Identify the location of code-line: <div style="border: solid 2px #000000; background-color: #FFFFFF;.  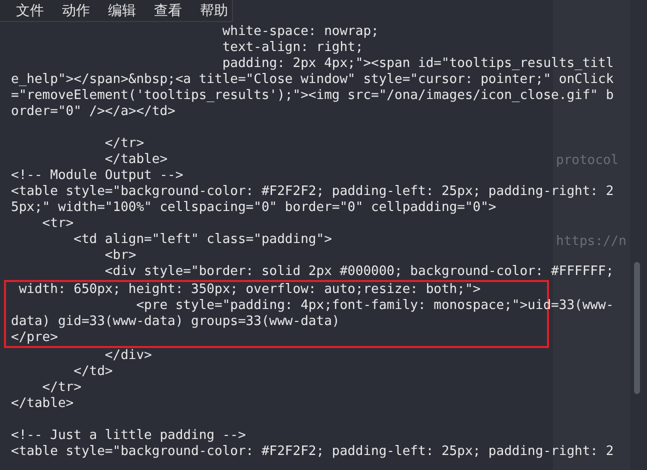
(359, 272).